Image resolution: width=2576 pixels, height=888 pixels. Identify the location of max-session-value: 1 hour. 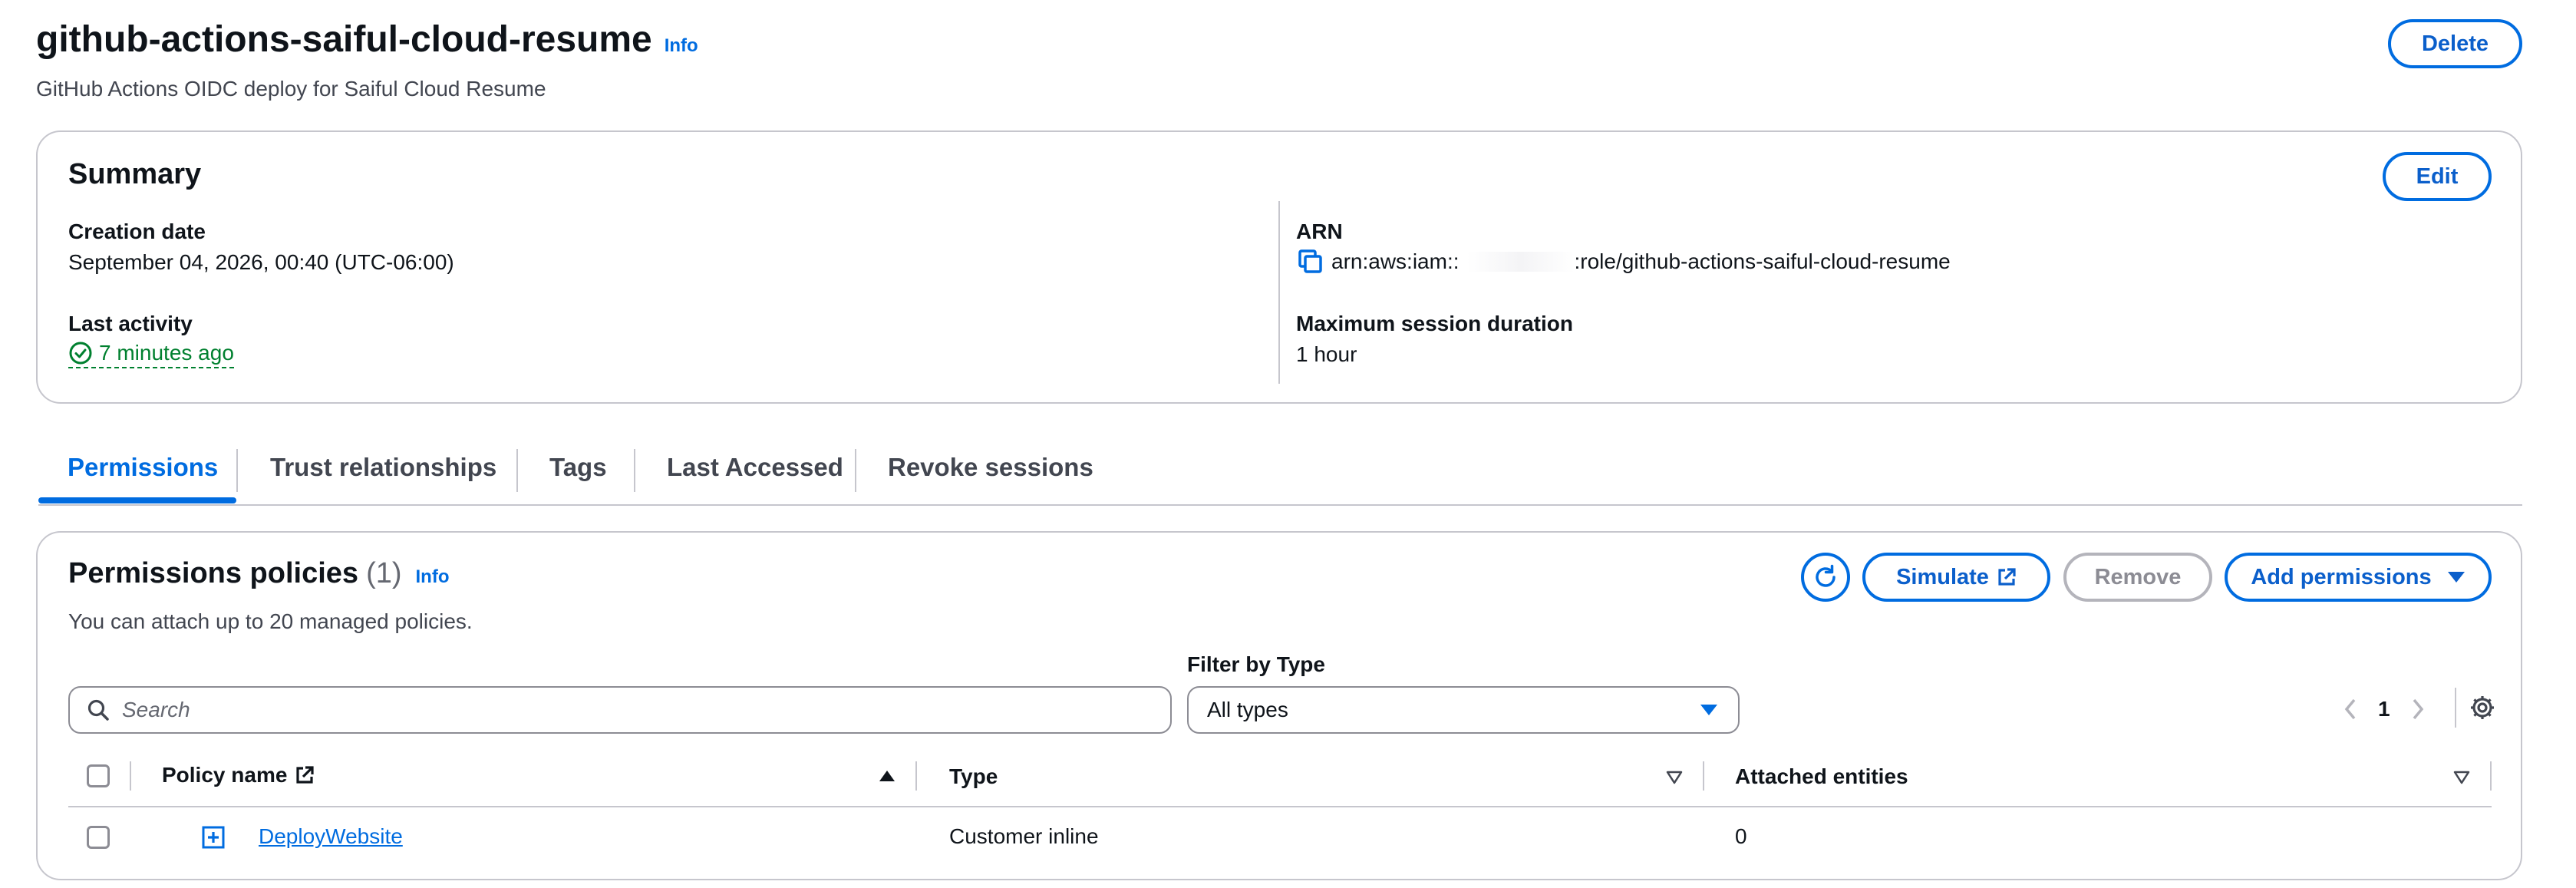
(1326, 354).